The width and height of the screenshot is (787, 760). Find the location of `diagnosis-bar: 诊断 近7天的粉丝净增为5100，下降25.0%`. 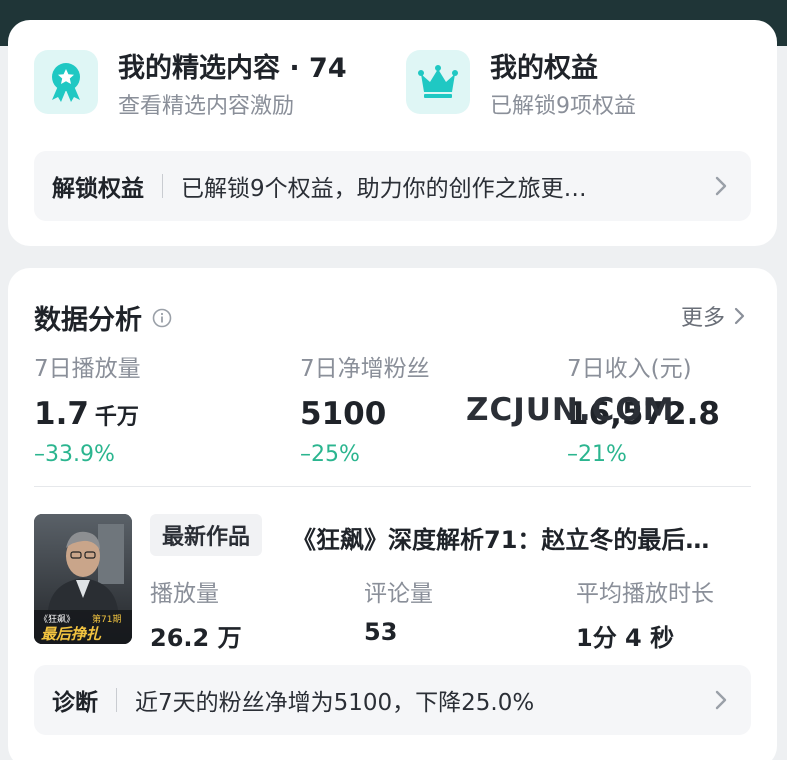

diagnosis-bar: 诊断 近7天的粉丝净增为5100，下降25.0% is located at coordinates (392, 700).